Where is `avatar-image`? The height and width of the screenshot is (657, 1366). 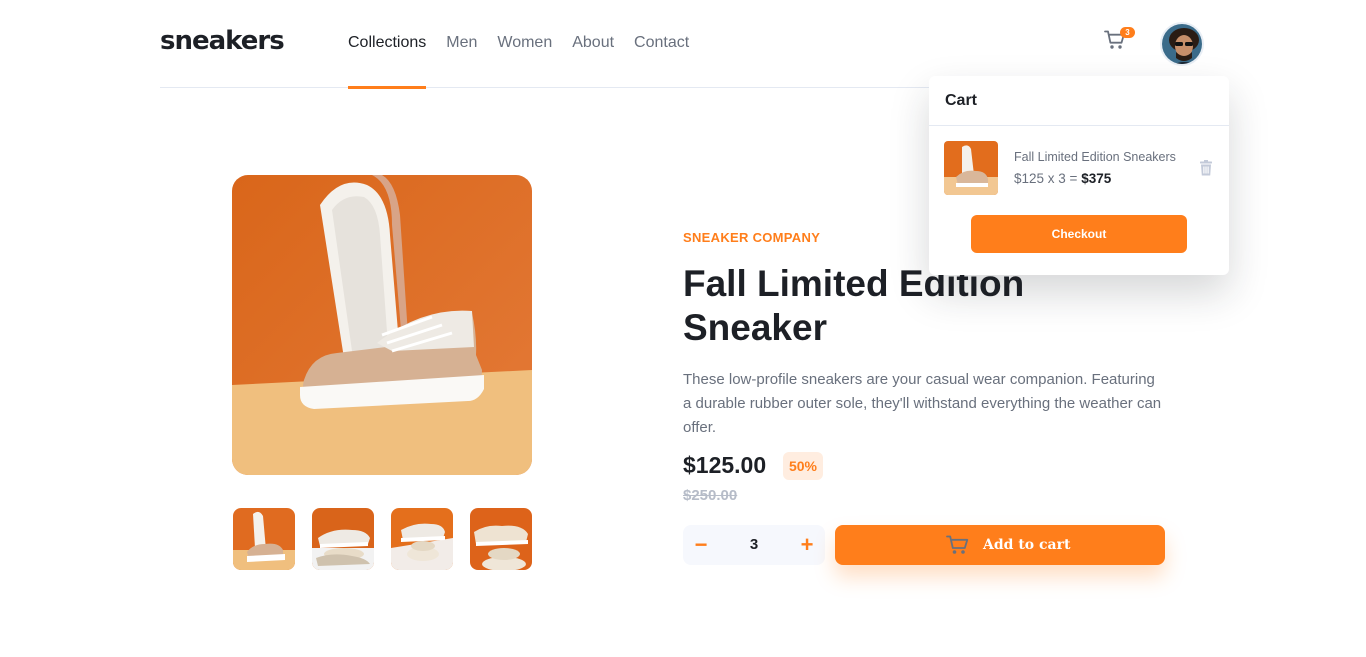
avatar-image is located at coordinates (1182, 44).